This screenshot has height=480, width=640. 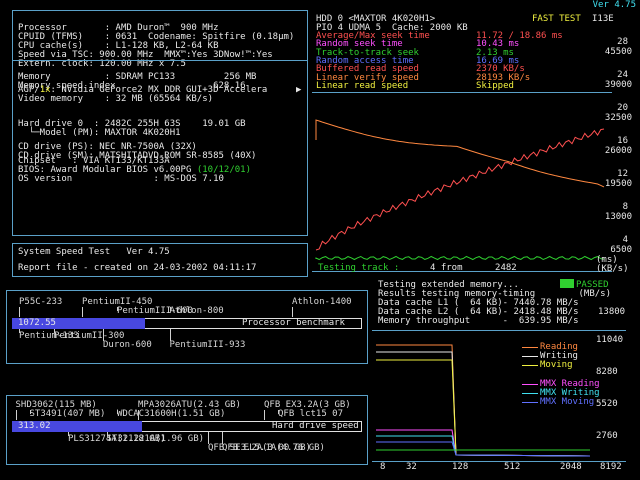 I want to click on cache-right-top: 13800, so click(x=612, y=312).